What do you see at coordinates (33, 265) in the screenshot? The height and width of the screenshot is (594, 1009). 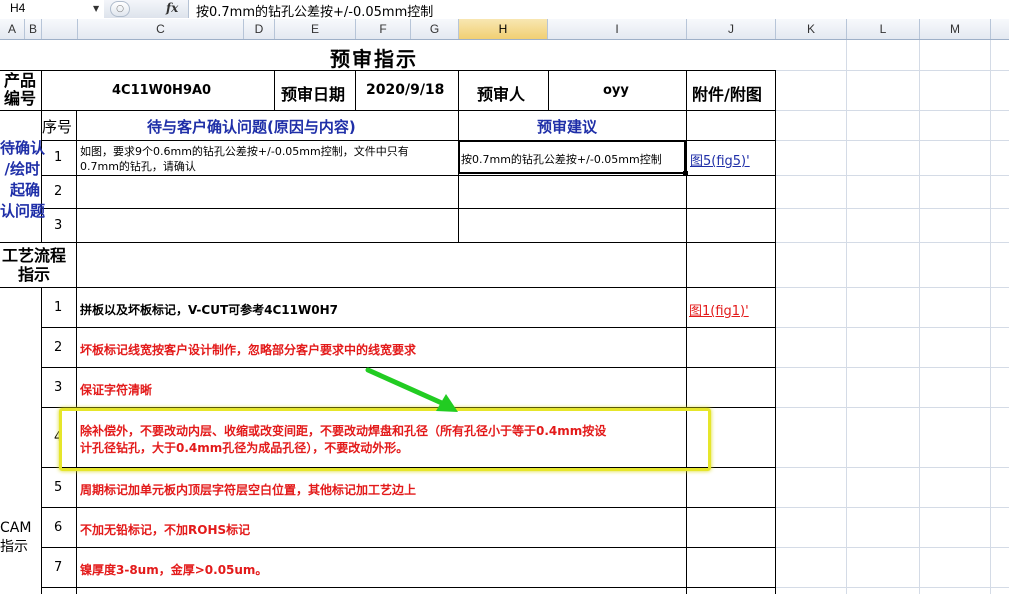 I see `process-label: 工艺流程 指示` at bounding box center [33, 265].